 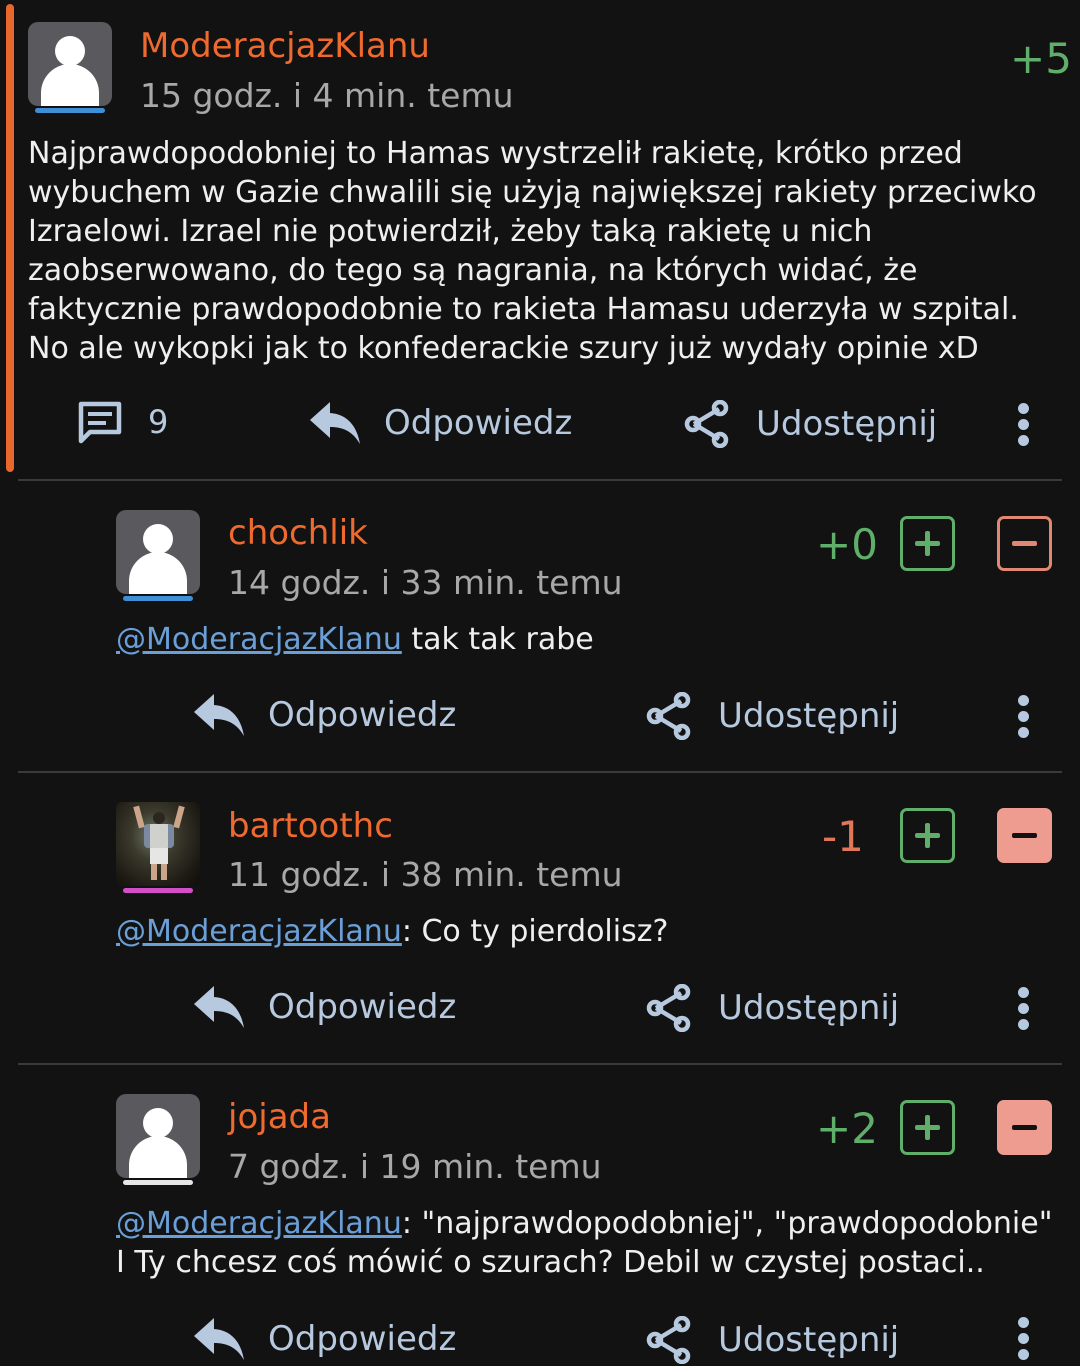 What do you see at coordinates (1041, 58) in the screenshot?
I see `comment-score: +5` at bounding box center [1041, 58].